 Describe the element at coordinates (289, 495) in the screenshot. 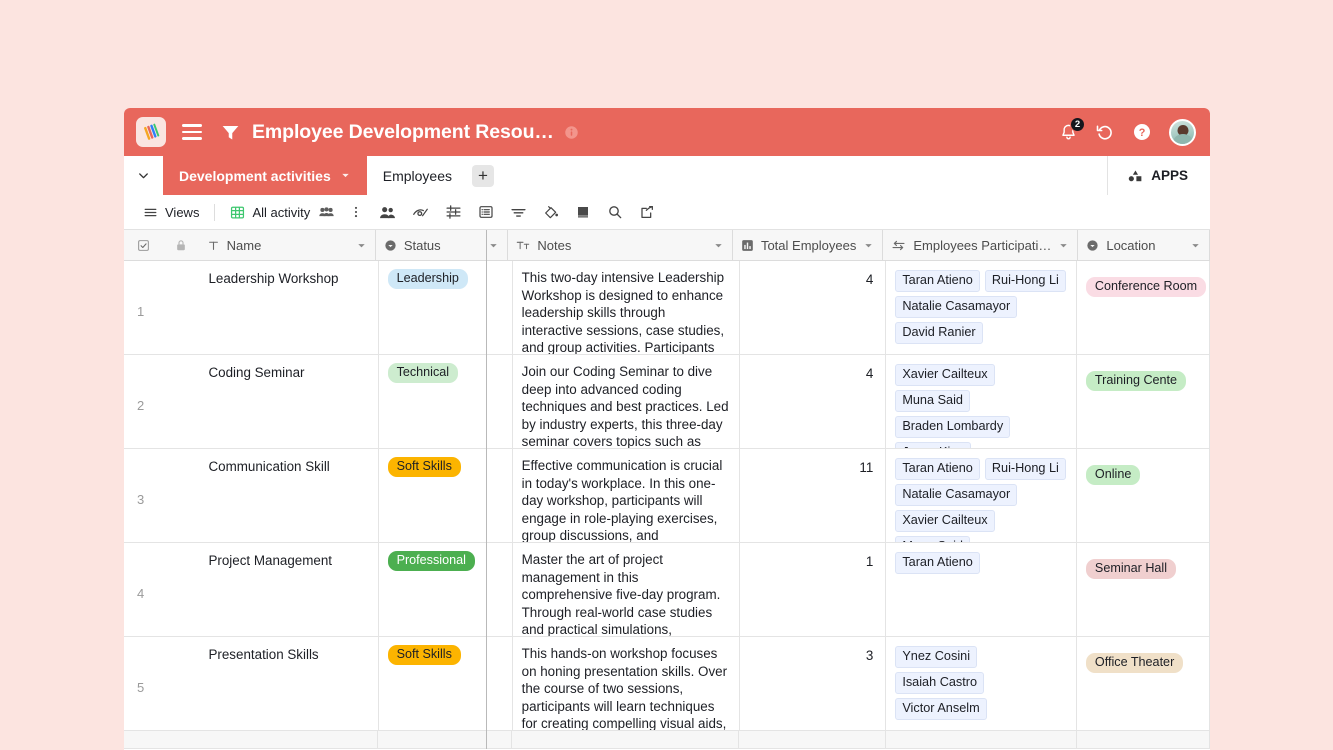

I see `cell-name: Communication Skill` at that location.